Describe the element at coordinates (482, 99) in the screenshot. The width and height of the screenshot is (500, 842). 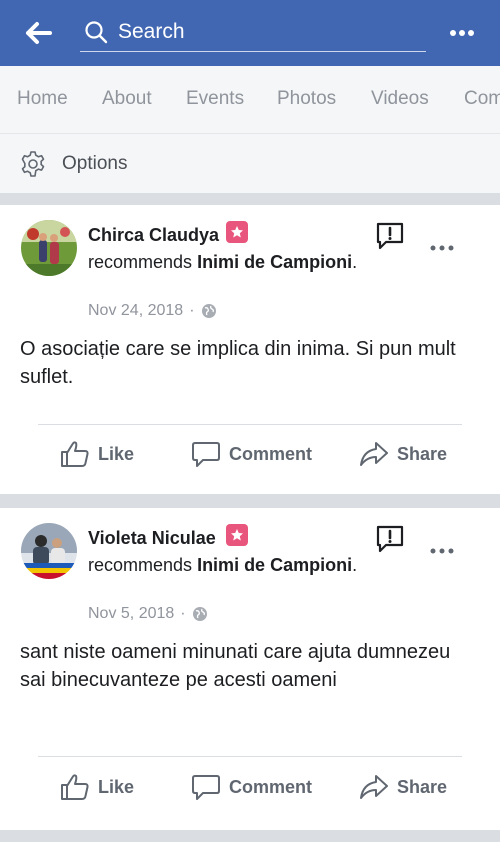
I see `tab-community: Com` at that location.